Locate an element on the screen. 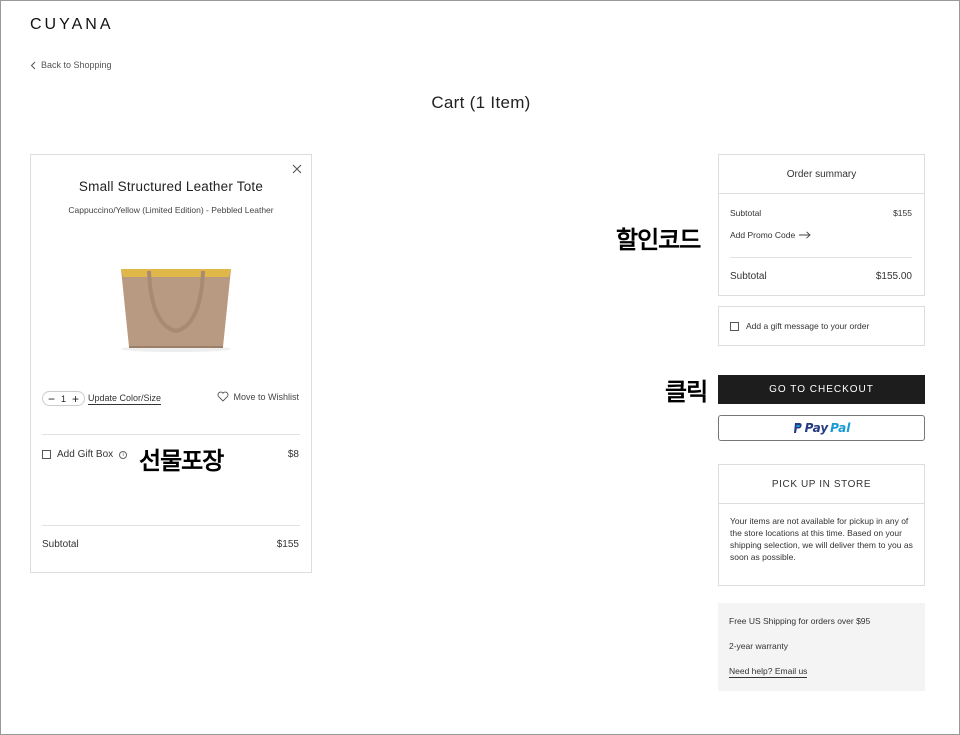 The image size is (960, 735). move-to-wishlist-button: Move to Wishlist is located at coordinates (258, 396).